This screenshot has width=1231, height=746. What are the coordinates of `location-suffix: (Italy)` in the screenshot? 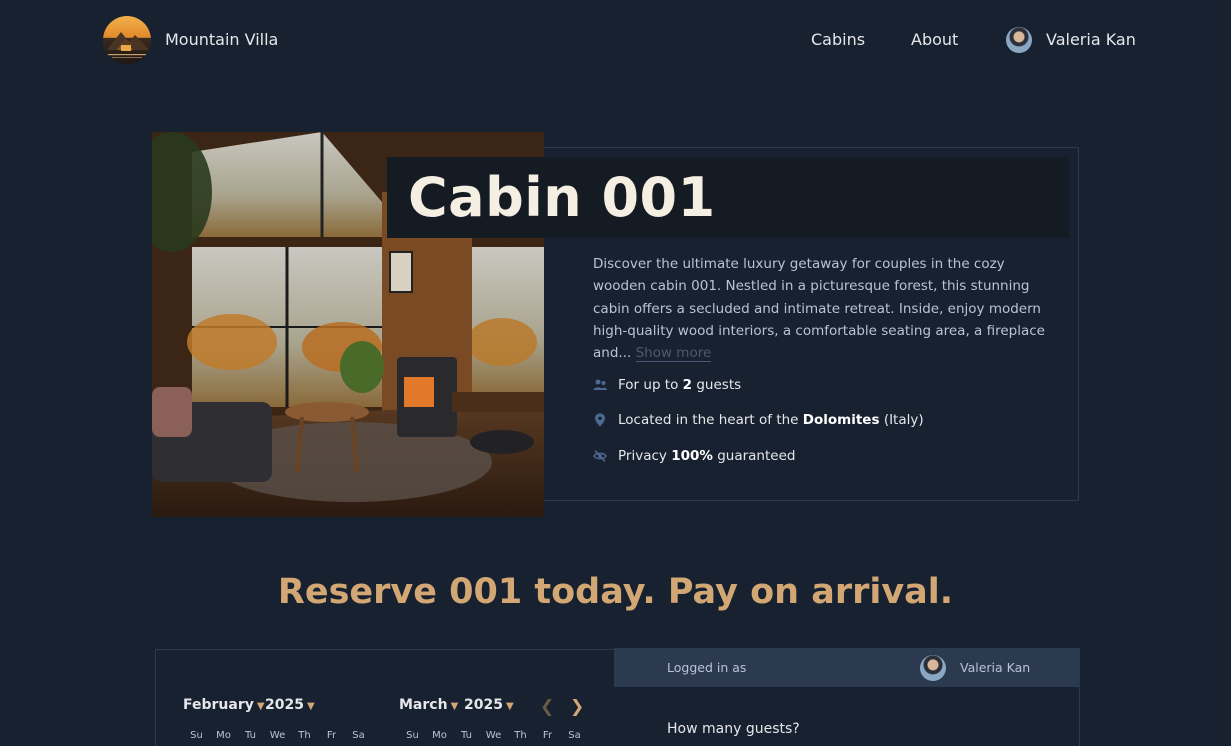 It's located at (903, 420).